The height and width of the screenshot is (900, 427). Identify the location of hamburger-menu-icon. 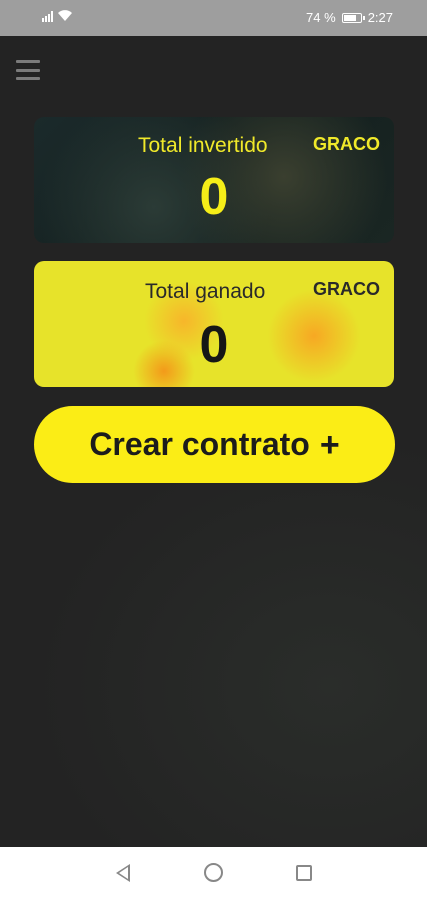
(28, 70).